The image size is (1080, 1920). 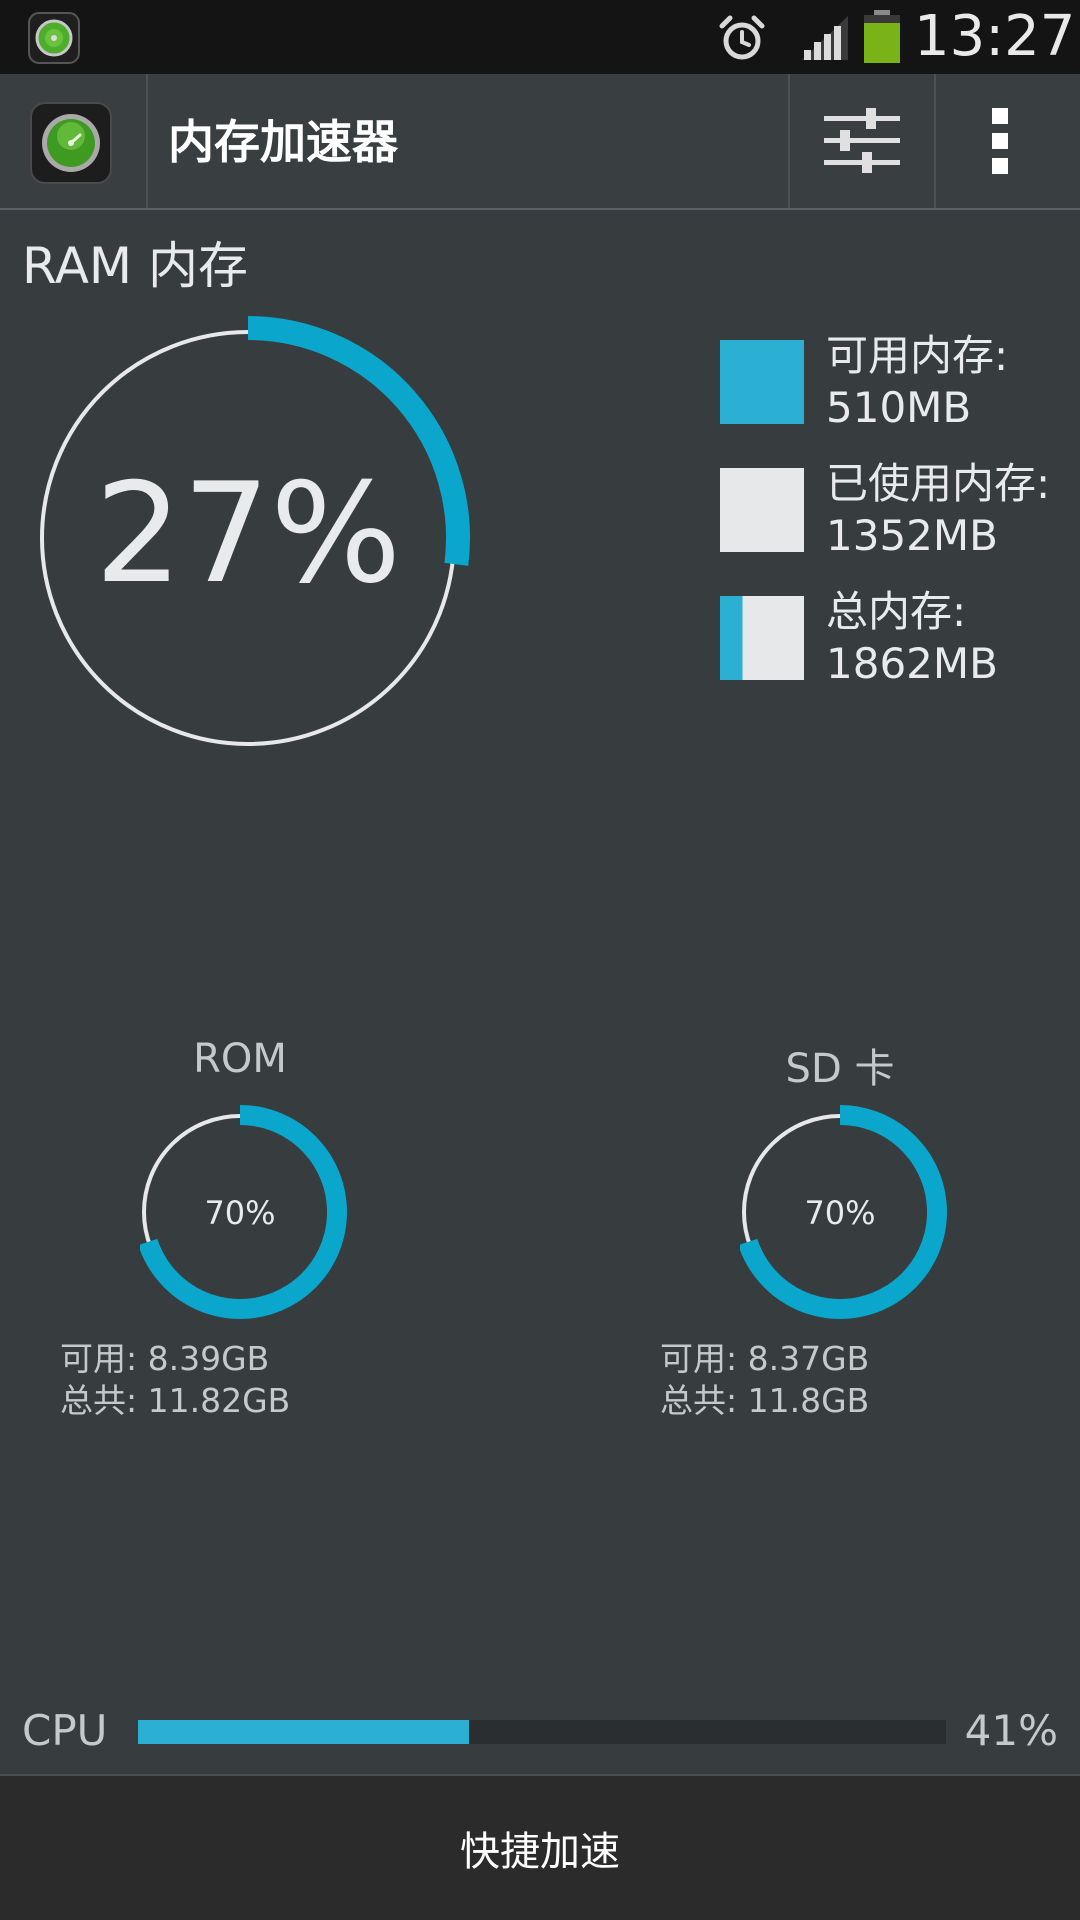 What do you see at coordinates (1000, 141) in the screenshot?
I see `overflow-menu-icon` at bounding box center [1000, 141].